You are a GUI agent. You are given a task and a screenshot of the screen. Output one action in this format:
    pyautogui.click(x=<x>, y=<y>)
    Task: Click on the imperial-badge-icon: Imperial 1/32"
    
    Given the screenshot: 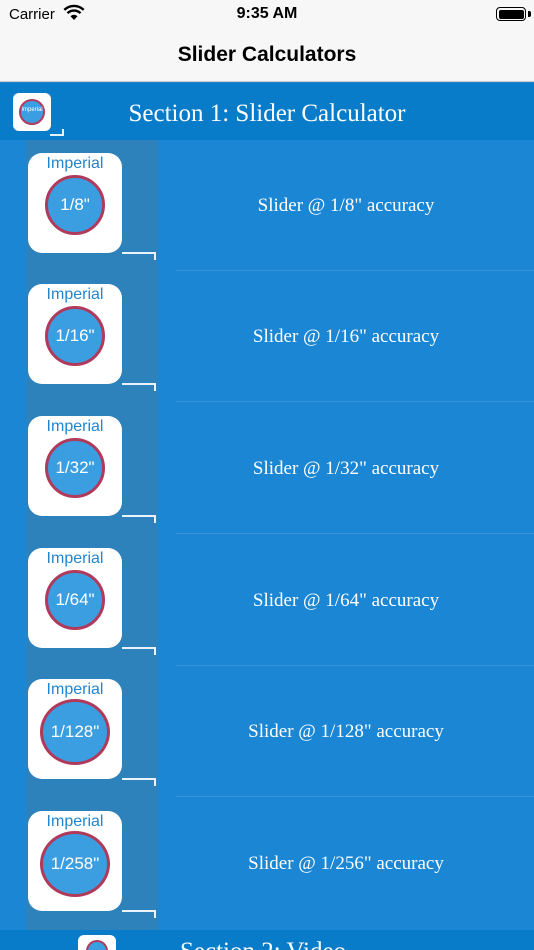 What is the action you would take?
    pyautogui.click(x=75, y=466)
    